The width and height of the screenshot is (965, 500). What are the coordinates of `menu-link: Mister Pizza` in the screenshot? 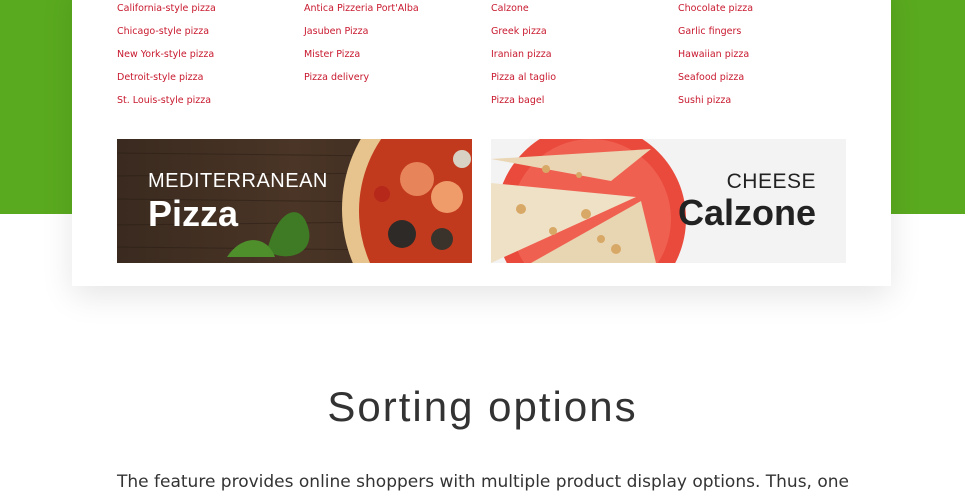 It's located at (394, 57).